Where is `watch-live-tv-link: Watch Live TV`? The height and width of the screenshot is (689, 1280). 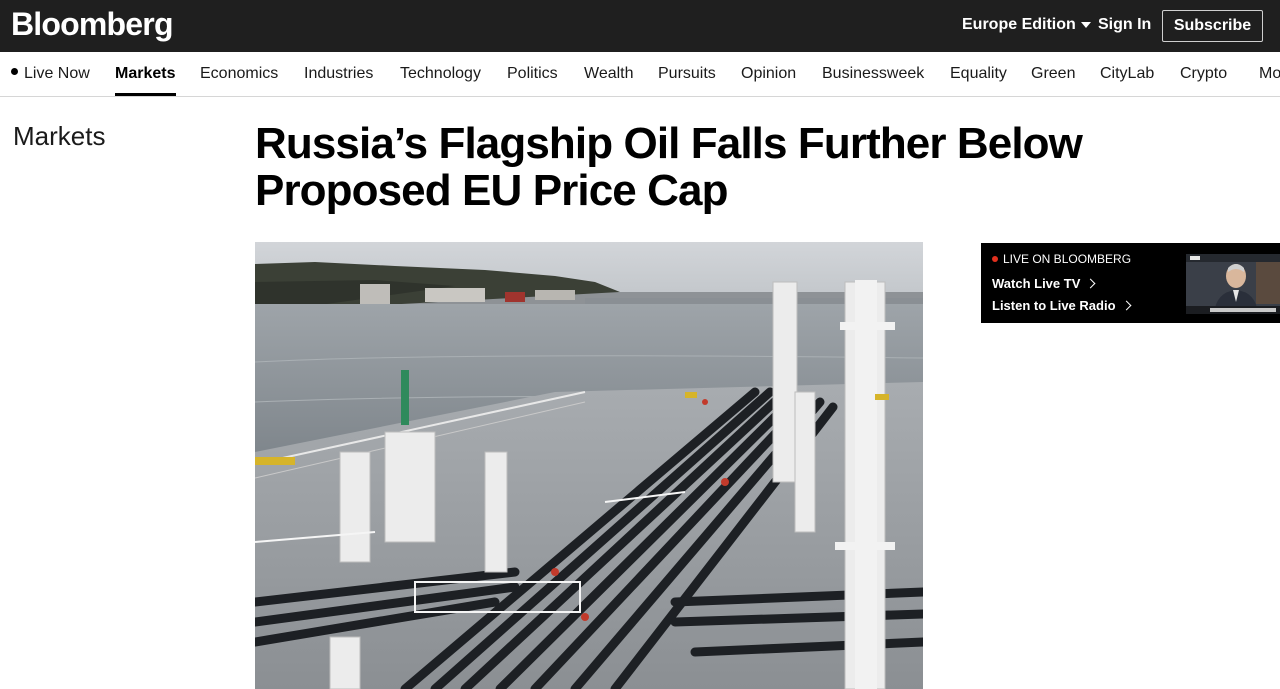
watch-live-tv-link: Watch Live TV is located at coordinates (1044, 283).